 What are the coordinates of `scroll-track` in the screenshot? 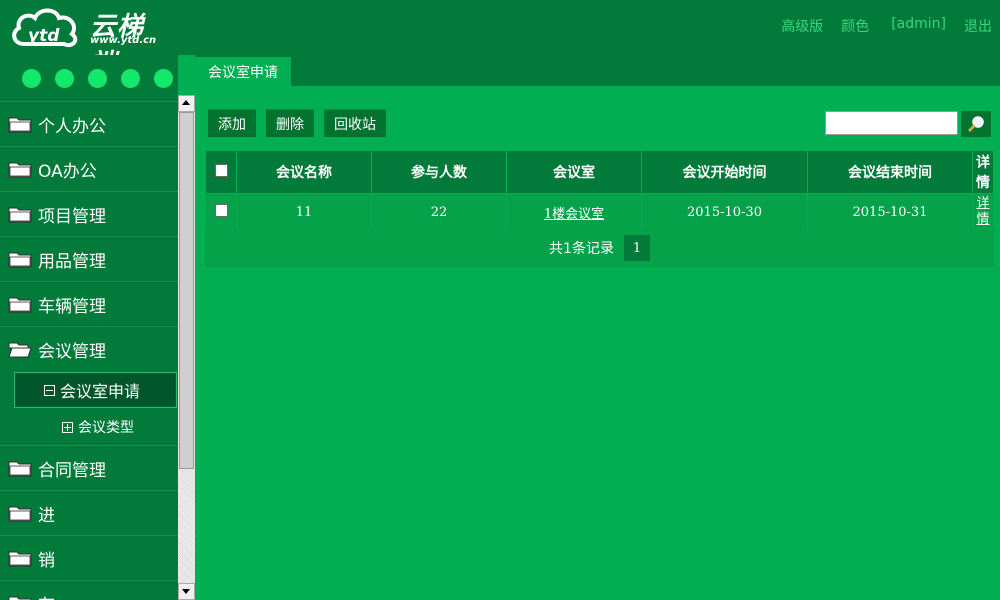 It's located at (186, 526).